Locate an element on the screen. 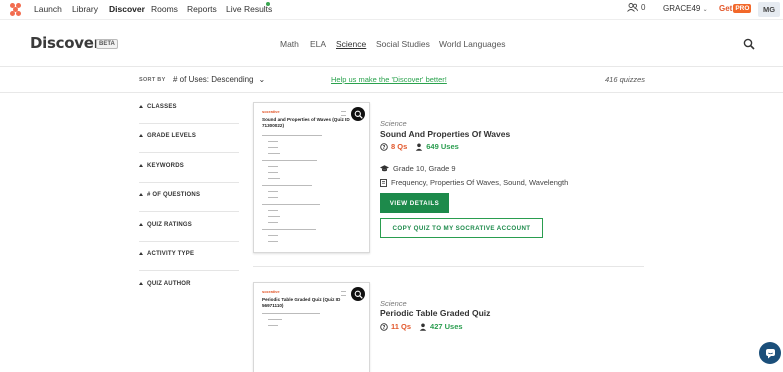 Image resolution: width=783 pixels, height=372 pixels. filter-activity-type: ACTIVITY TYPE is located at coordinates (189, 256).